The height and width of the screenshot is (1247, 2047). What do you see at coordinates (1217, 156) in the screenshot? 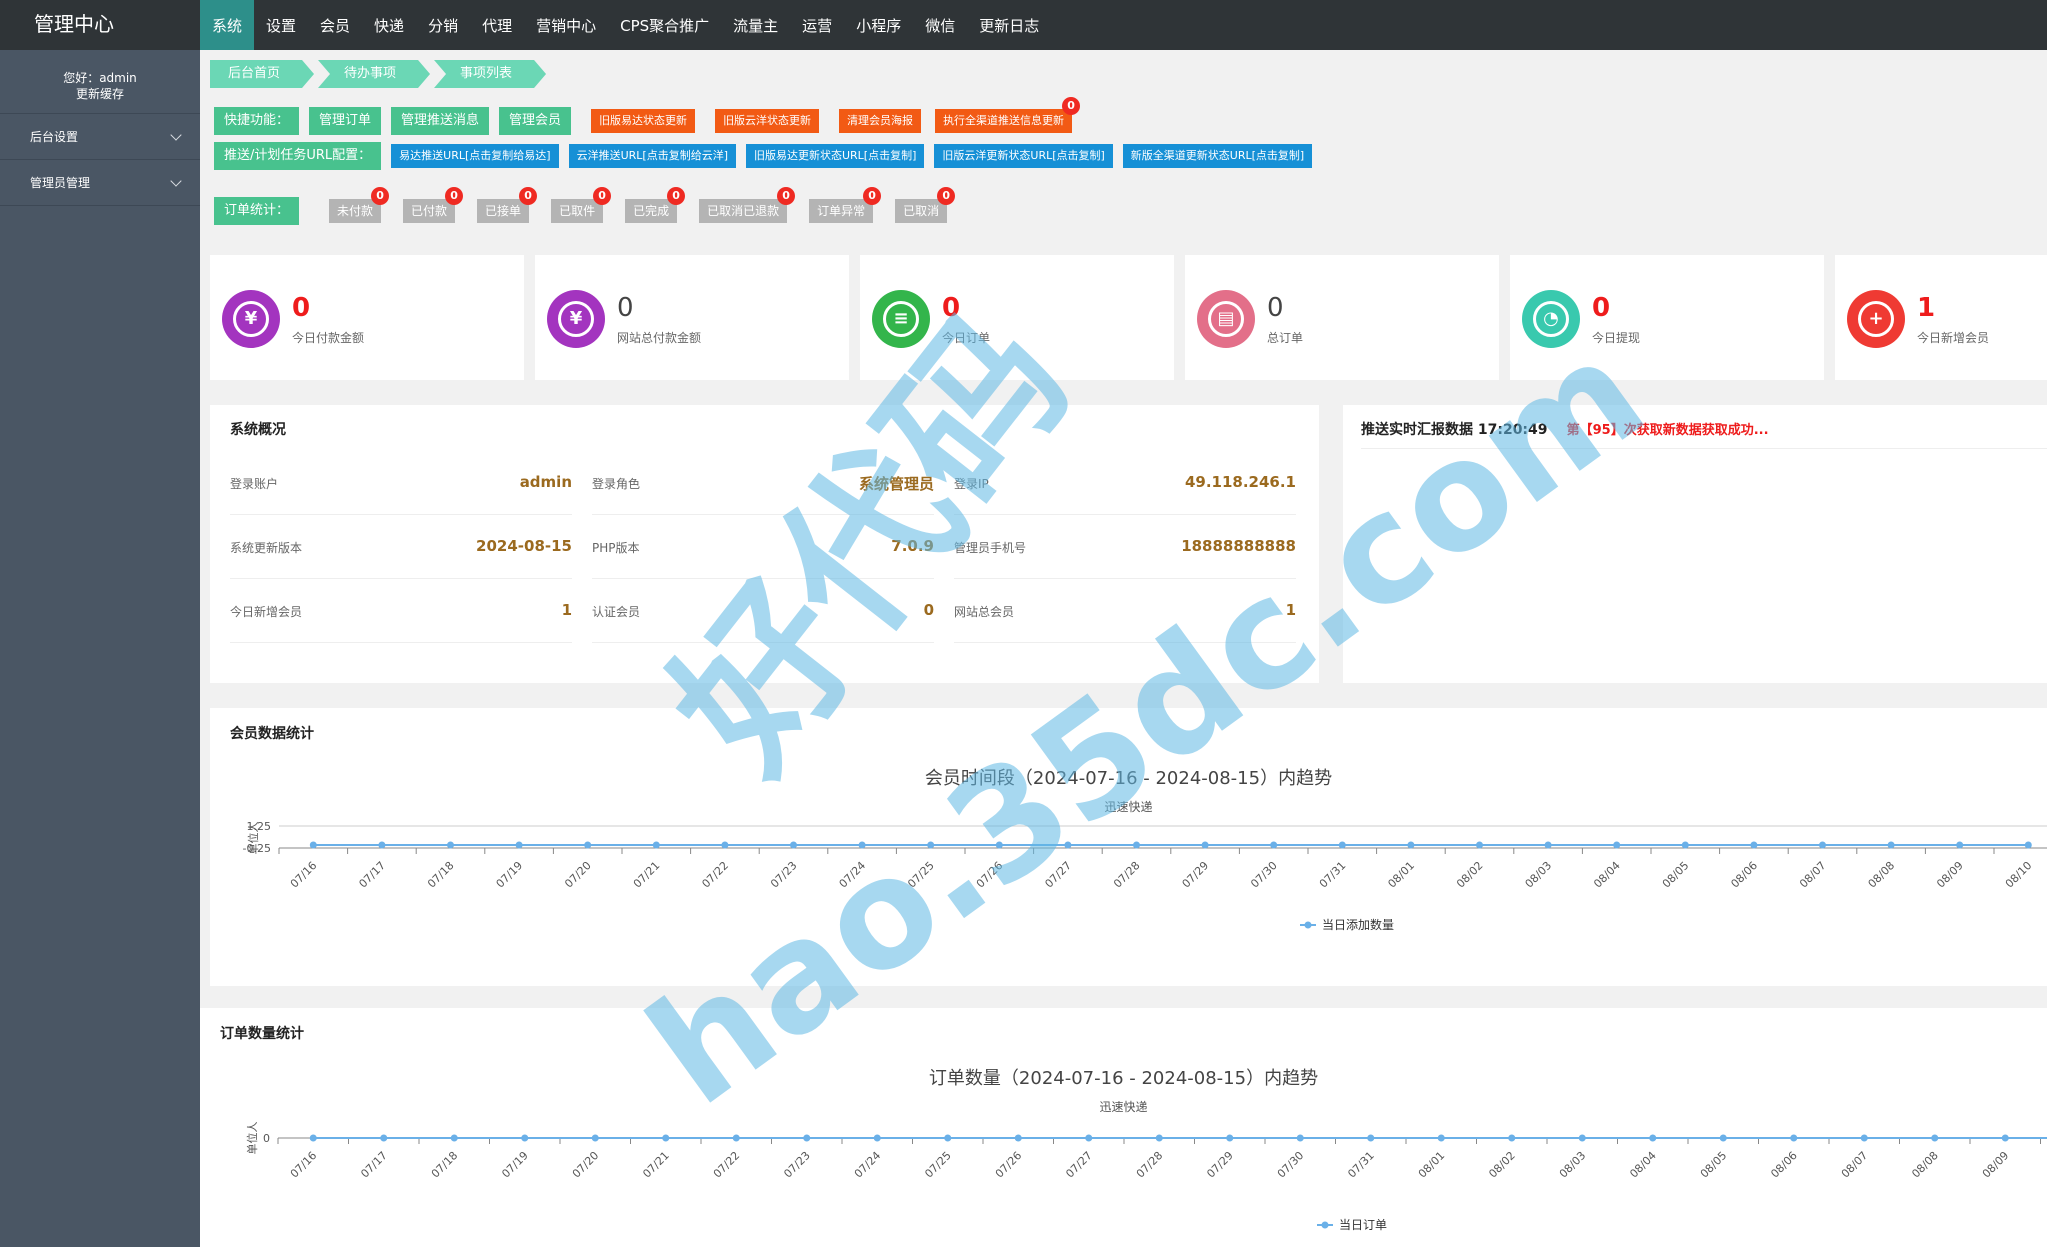
I see `all-channel-url-button: 新版全渠道更新状态URL[点击复制]` at bounding box center [1217, 156].